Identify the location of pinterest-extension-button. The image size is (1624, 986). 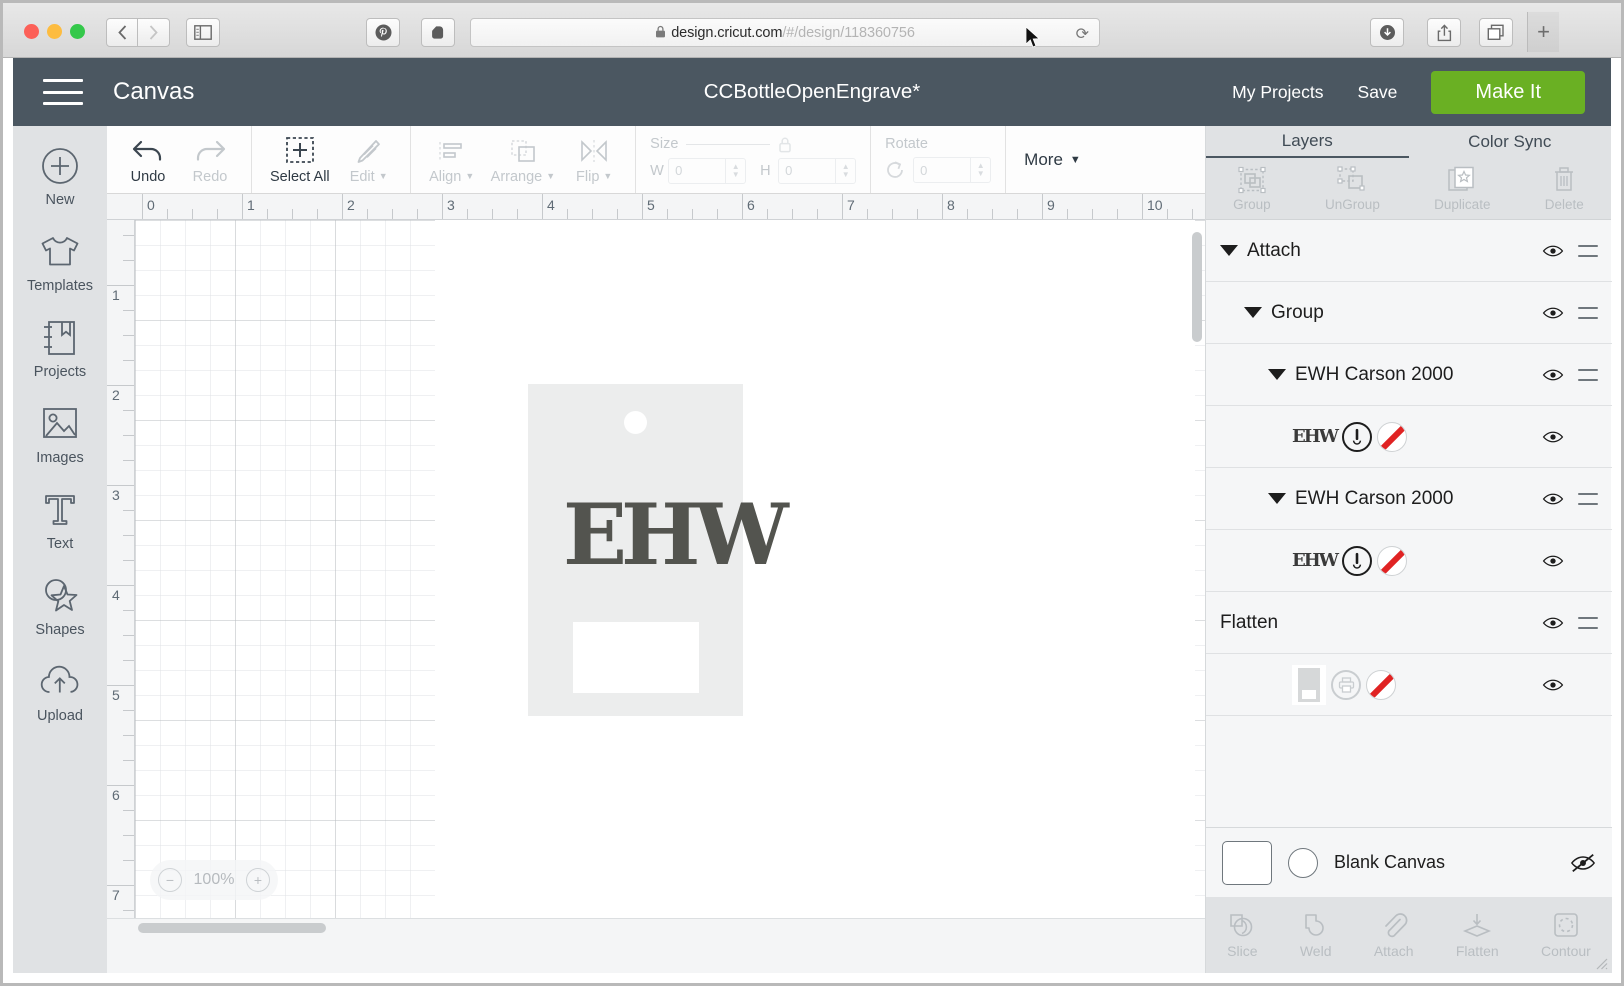
(383, 32).